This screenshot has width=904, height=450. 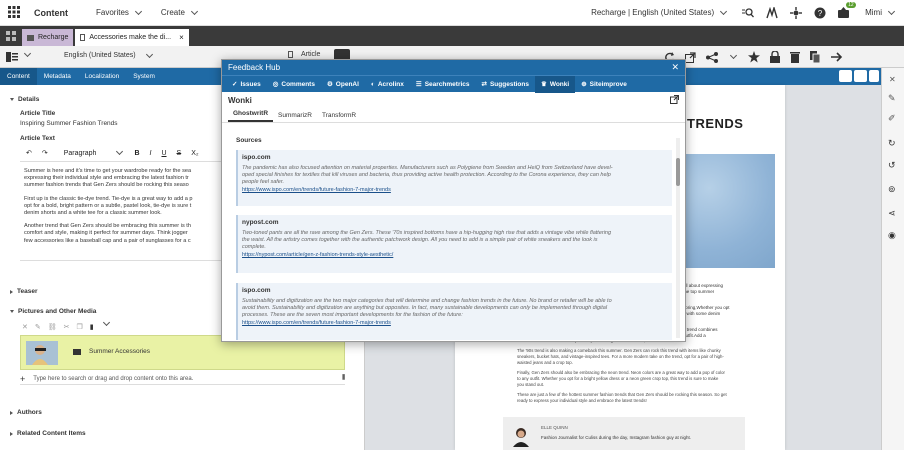 What do you see at coordinates (892, 143) in the screenshot?
I see `refresh-icon: ↻` at bounding box center [892, 143].